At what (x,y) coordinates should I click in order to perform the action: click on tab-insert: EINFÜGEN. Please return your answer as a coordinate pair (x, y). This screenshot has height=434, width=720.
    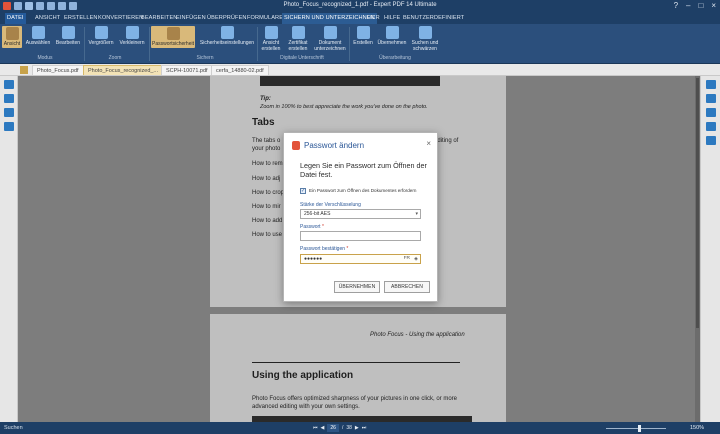
    Looking at the image, I should click on (191, 18).